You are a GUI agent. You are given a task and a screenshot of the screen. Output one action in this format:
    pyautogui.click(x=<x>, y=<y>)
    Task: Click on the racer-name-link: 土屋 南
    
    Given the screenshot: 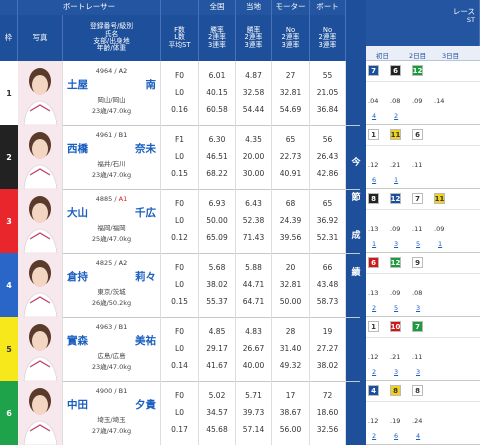 What is the action you would take?
    pyautogui.click(x=111, y=84)
    